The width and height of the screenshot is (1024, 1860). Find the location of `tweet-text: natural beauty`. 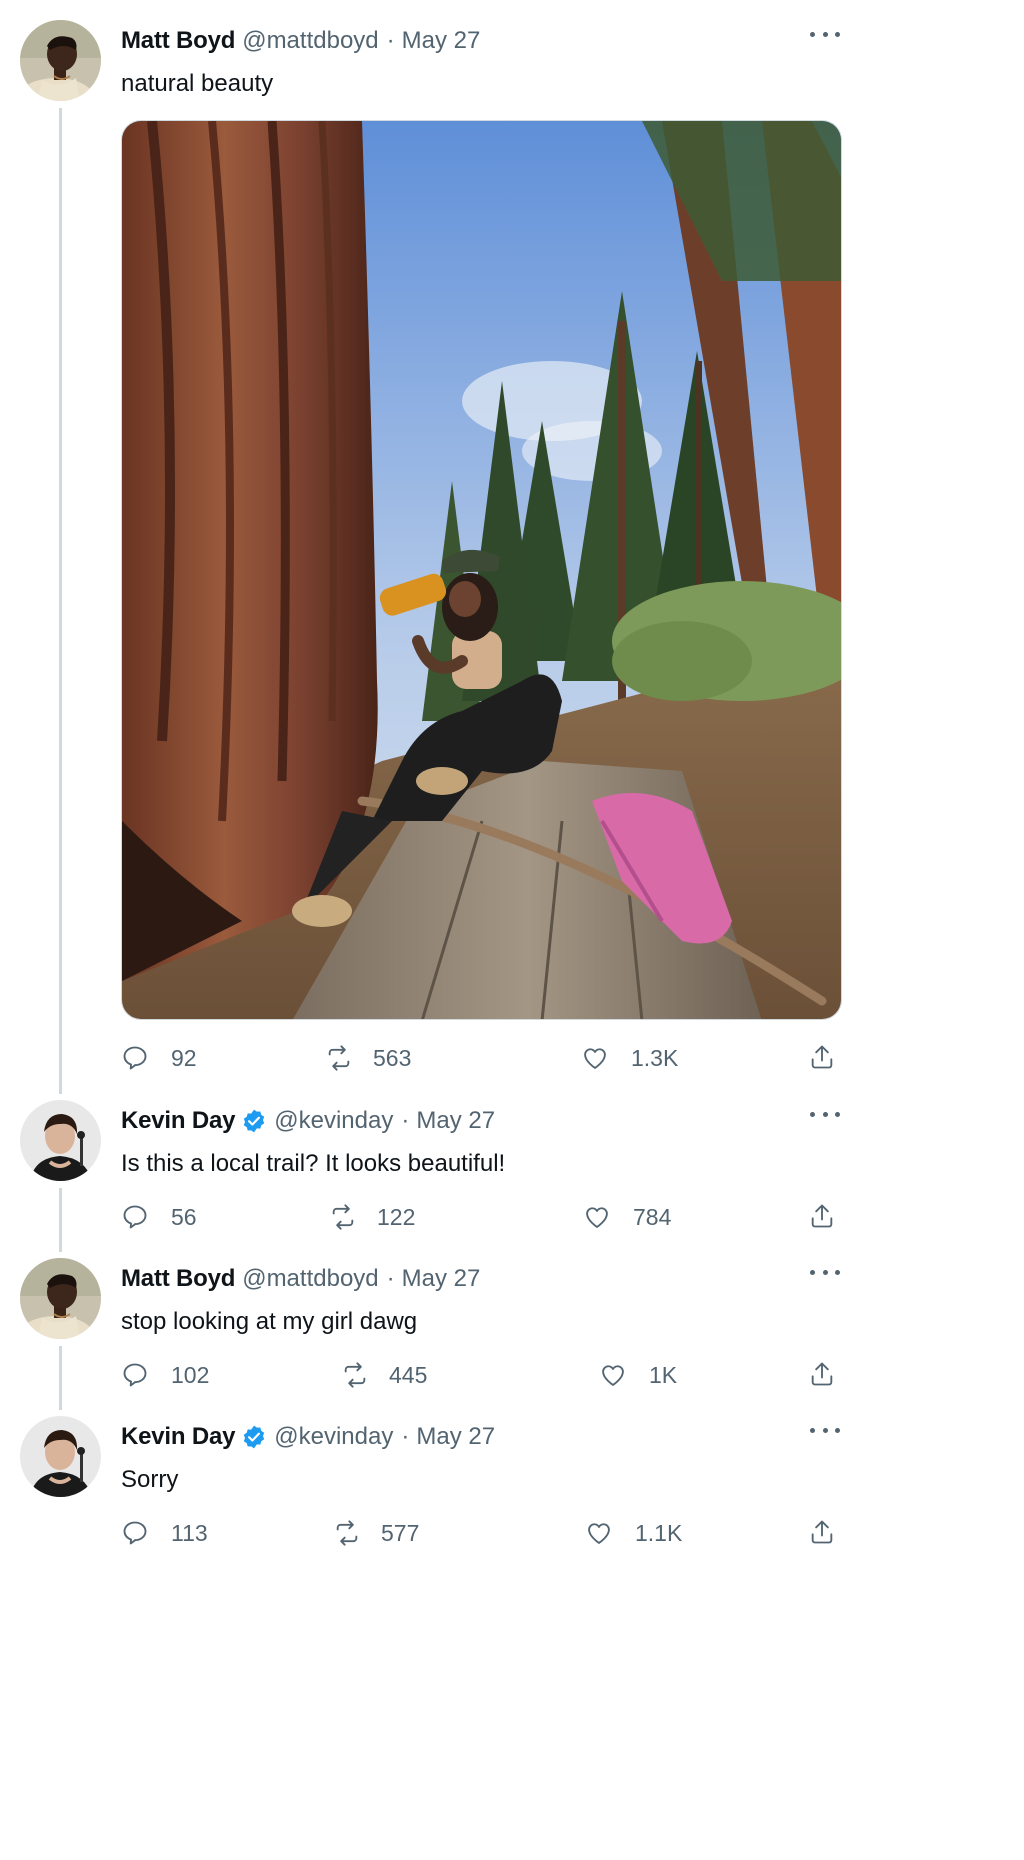

tweet-text: natural beauty is located at coordinates (197, 83).